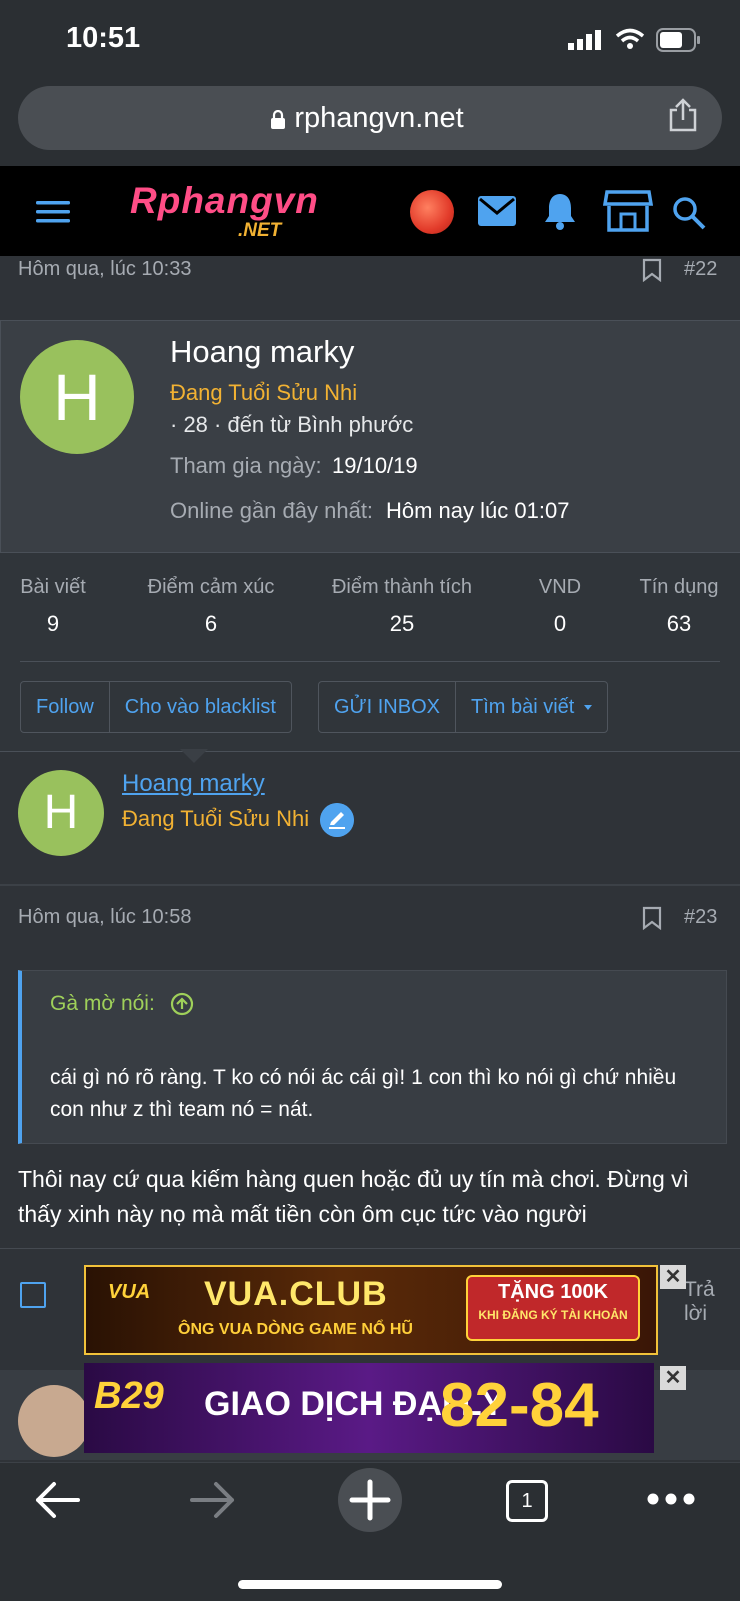  What do you see at coordinates (337, 820) in the screenshot?
I see `verified-icon` at bounding box center [337, 820].